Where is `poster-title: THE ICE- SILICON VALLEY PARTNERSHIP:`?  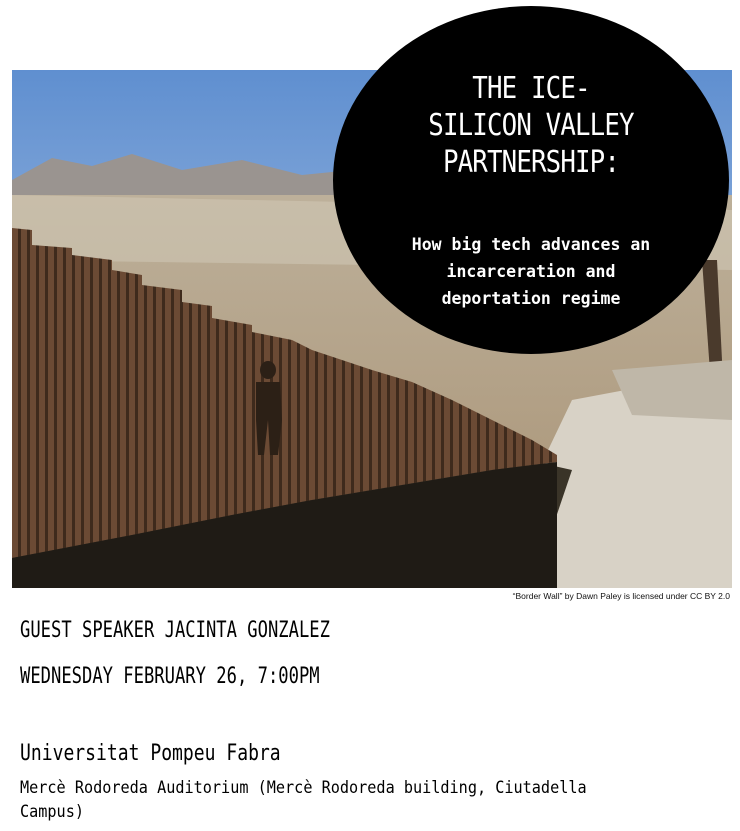 poster-title: THE ICE- SILICON VALLEY PARTNERSHIP: is located at coordinates (531, 125).